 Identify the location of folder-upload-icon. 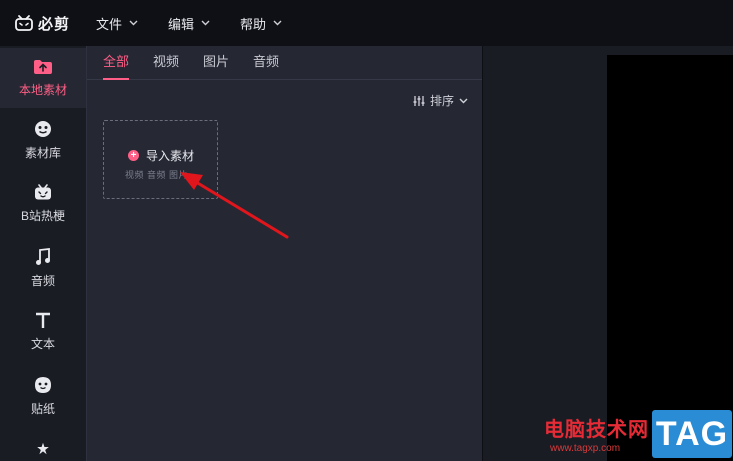
(43, 66).